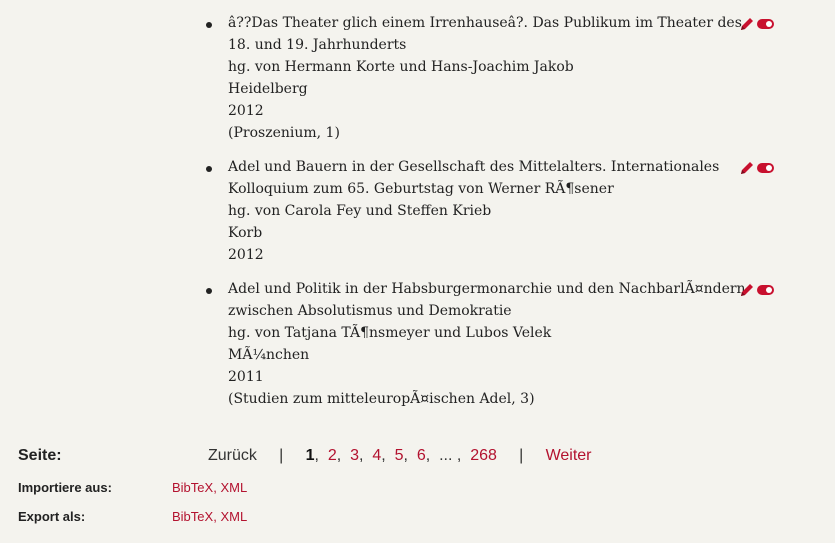  Describe the element at coordinates (284, 133) in the screenshot. I see `entry-series: (Proszenium, 1)` at that location.